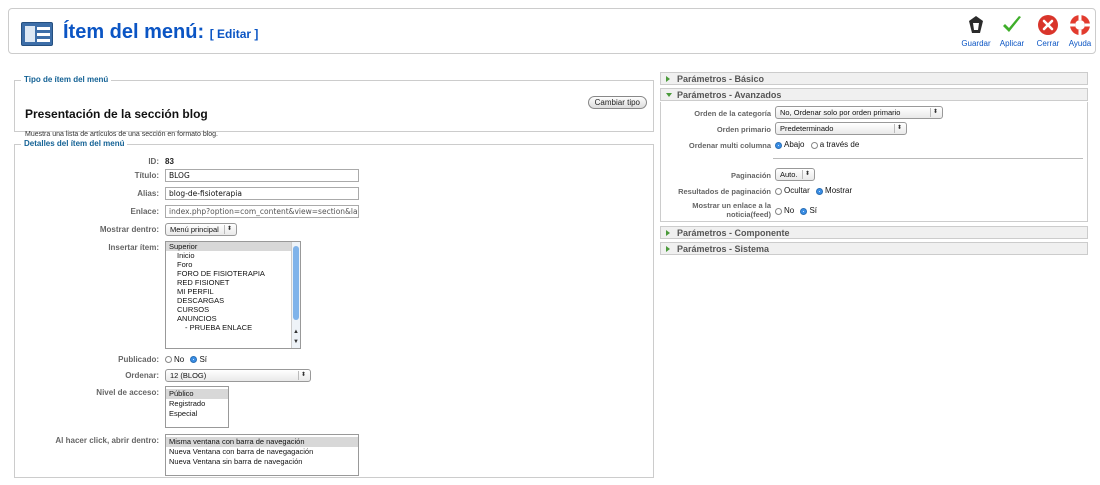 This screenshot has width=1100, height=485. I want to click on divider, so click(928, 158).